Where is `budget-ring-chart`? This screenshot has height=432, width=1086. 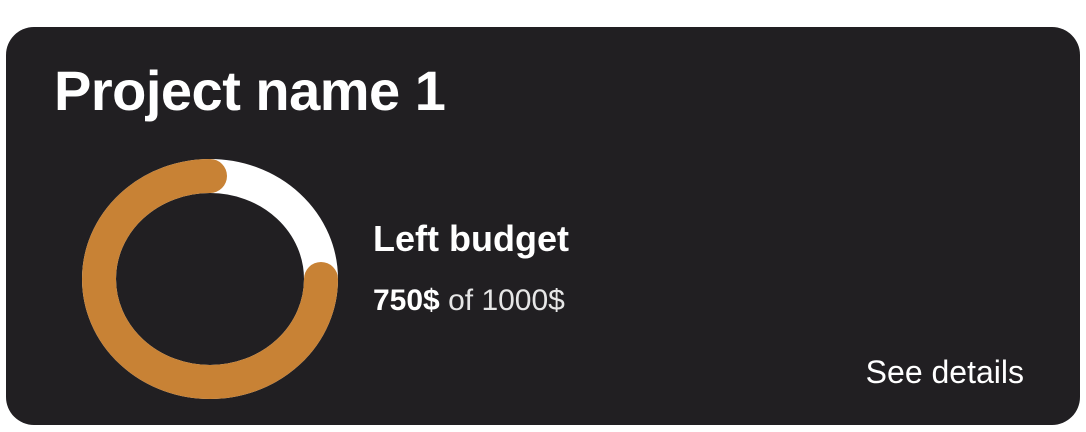
budget-ring-chart is located at coordinates (210, 279).